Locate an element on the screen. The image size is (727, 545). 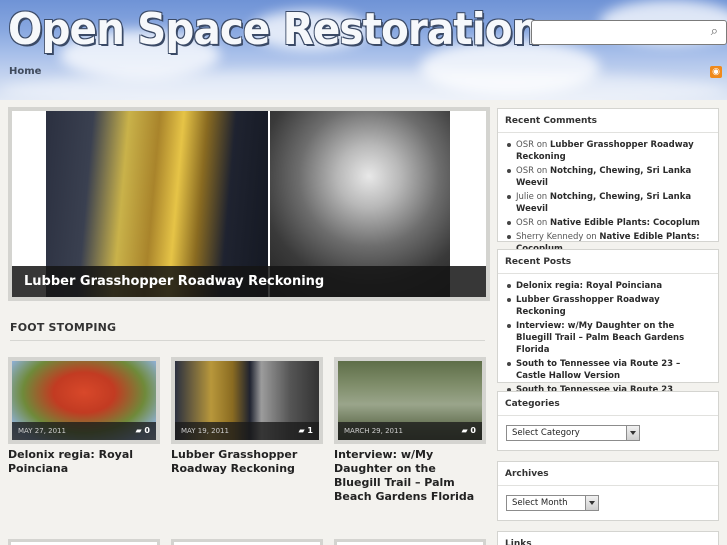
widget-links: Links is located at coordinates (608, 538).